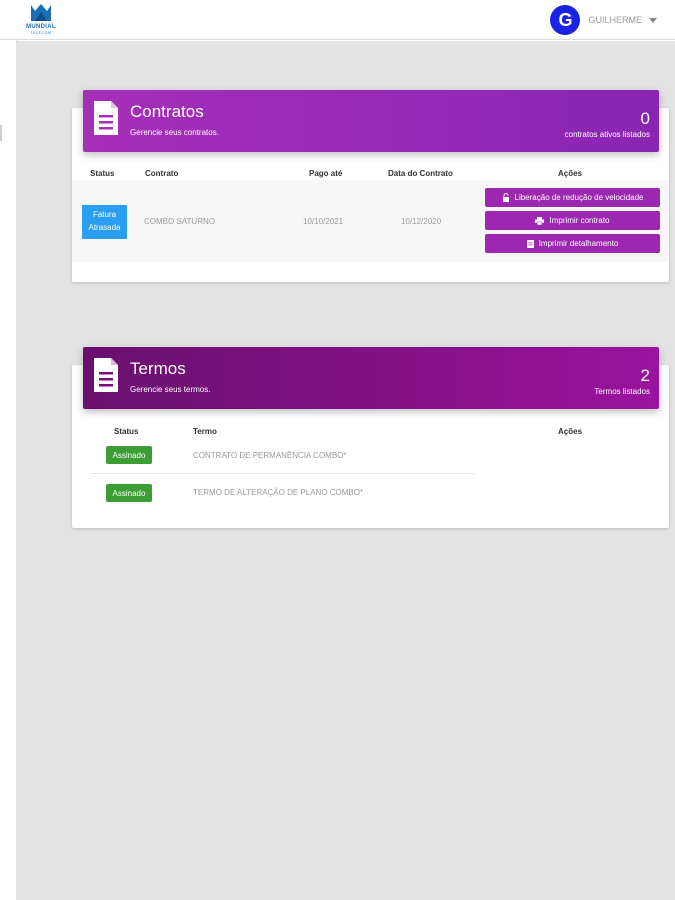  Describe the element at coordinates (283, 473) in the screenshot. I see `row-divider` at that location.